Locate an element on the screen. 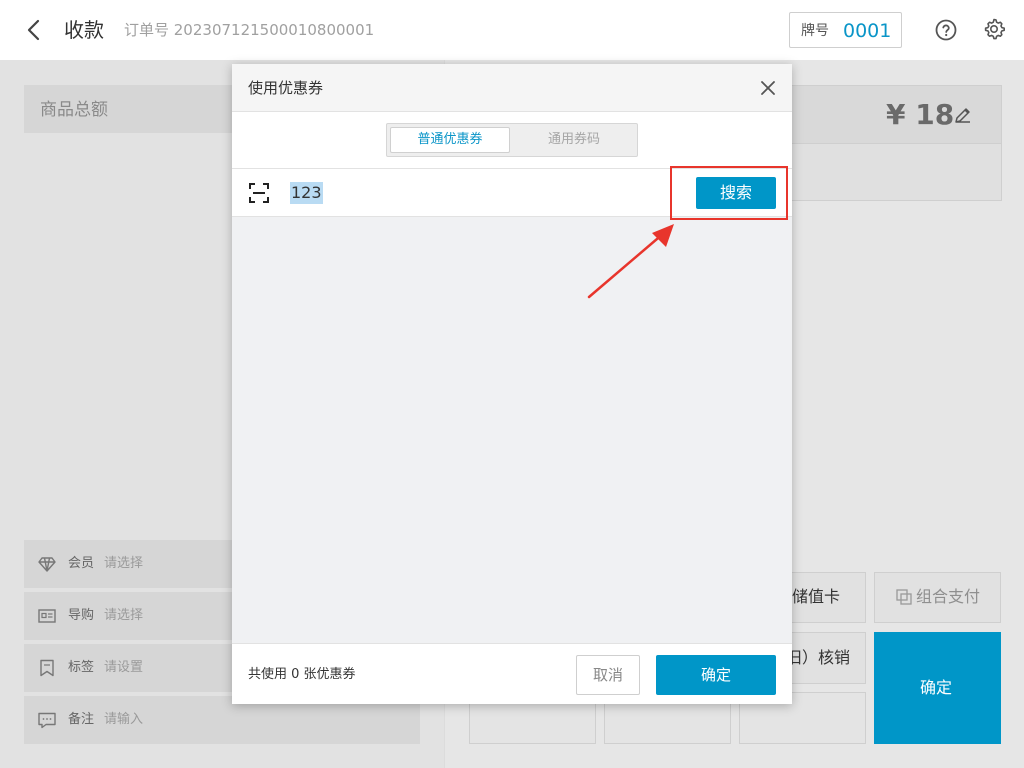 This screenshot has width=1024, height=768. gear-icon is located at coordinates (994, 29).